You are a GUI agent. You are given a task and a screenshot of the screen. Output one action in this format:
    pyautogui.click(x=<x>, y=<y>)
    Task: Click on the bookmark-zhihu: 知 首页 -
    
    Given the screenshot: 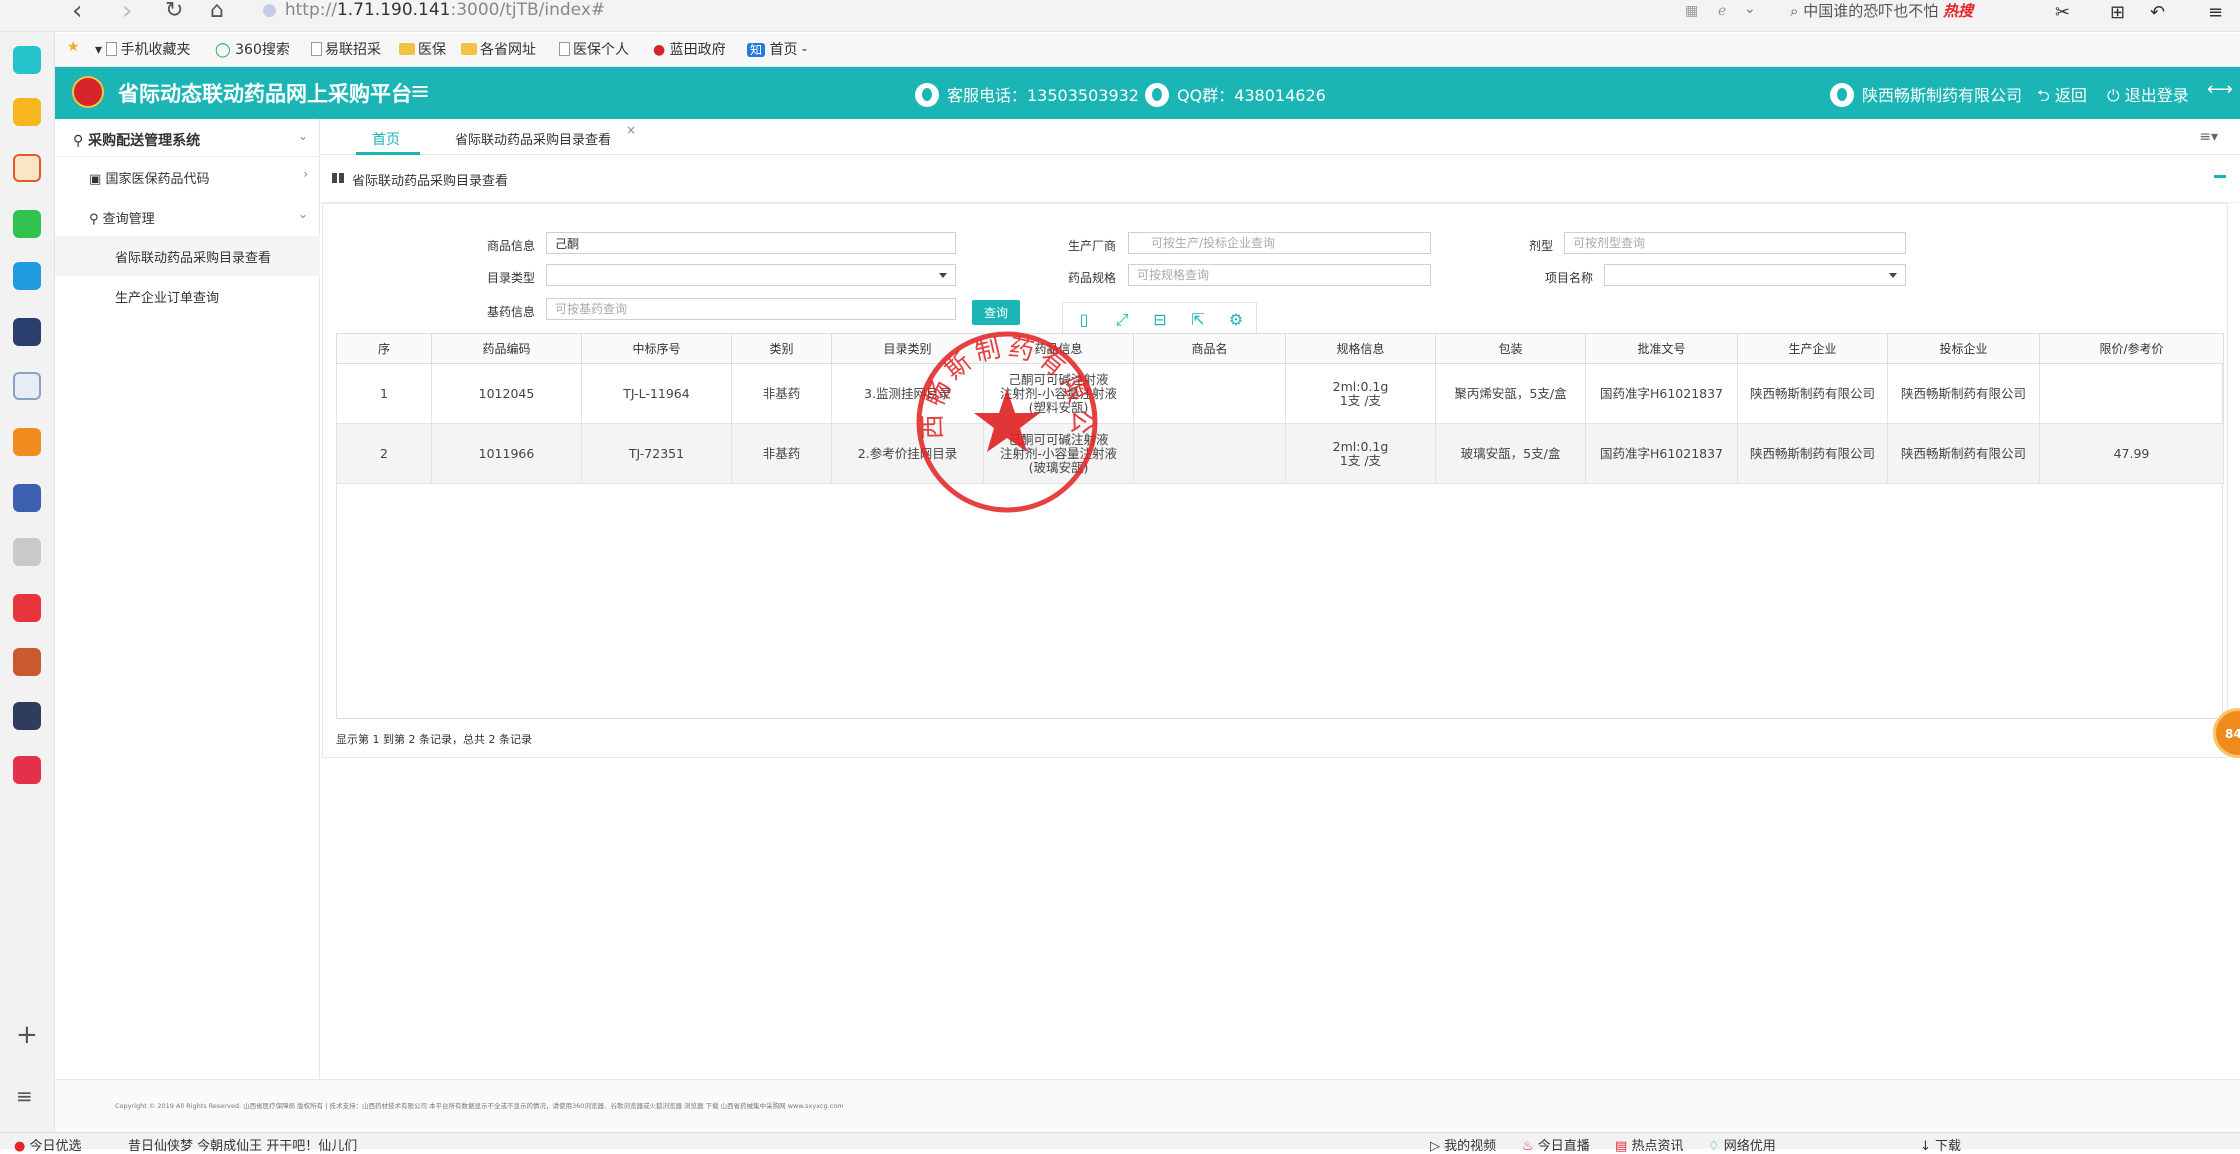 What is the action you would take?
    pyautogui.click(x=777, y=49)
    